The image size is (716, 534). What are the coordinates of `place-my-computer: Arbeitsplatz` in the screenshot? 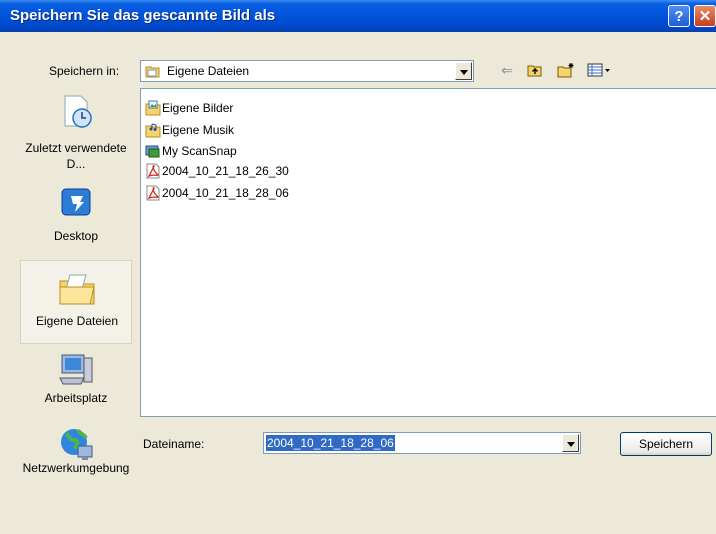 It's located at (76, 381).